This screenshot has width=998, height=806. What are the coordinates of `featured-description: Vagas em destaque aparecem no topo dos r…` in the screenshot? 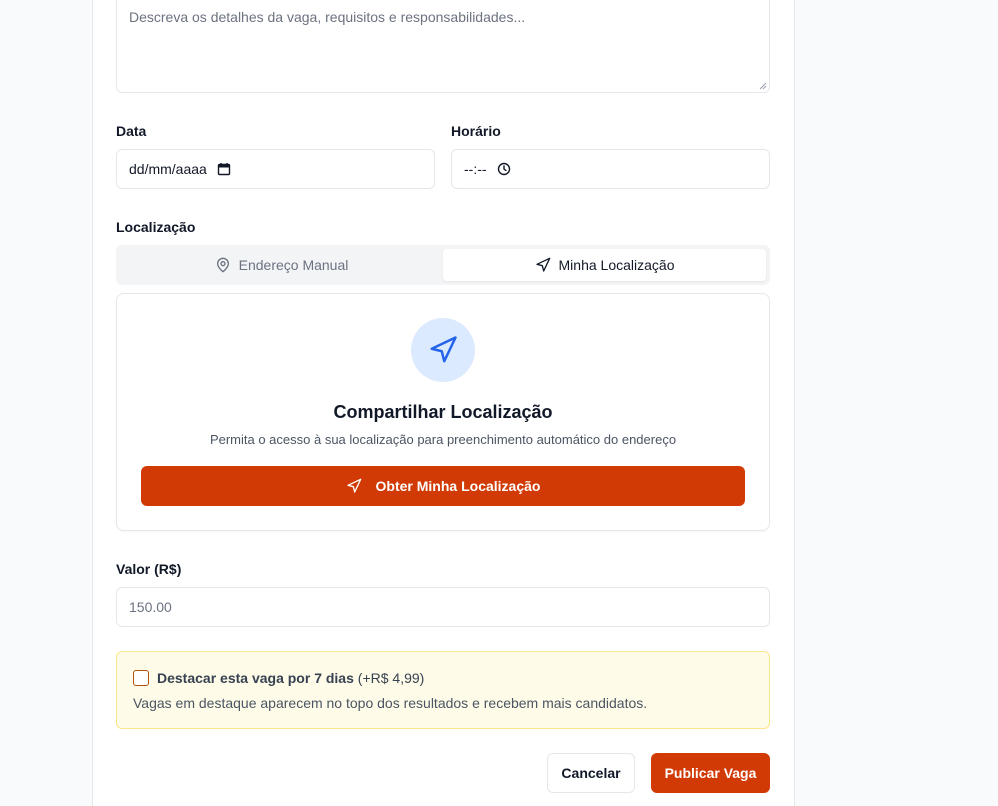 It's located at (390, 703).